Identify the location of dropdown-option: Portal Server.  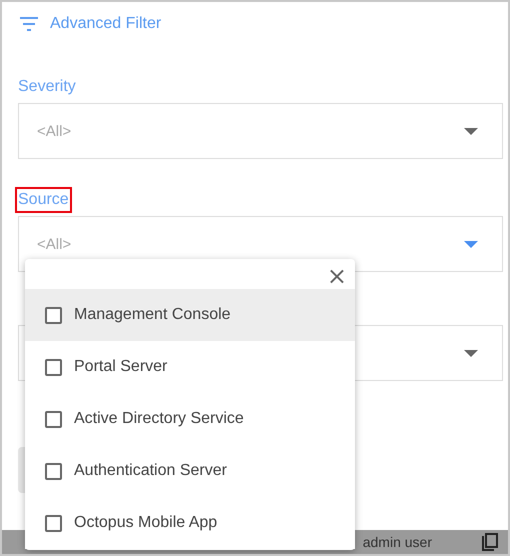
(190, 367).